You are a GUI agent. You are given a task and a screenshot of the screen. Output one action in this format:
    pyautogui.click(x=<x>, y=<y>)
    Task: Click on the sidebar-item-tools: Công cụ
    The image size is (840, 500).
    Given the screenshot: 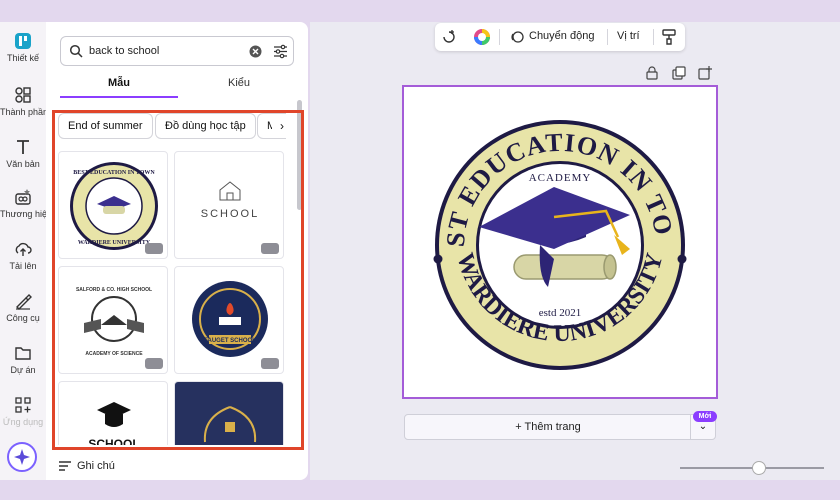 What is the action you would take?
    pyautogui.click(x=23, y=307)
    